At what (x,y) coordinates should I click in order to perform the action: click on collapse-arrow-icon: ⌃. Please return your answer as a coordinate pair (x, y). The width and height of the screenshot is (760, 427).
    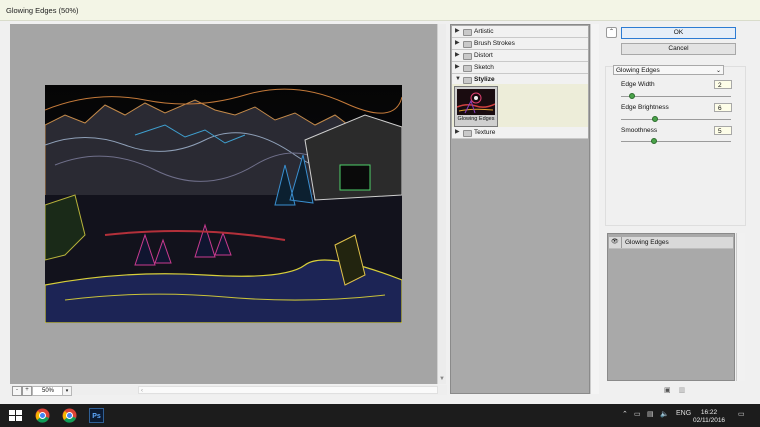
    Looking at the image, I should click on (611, 32).